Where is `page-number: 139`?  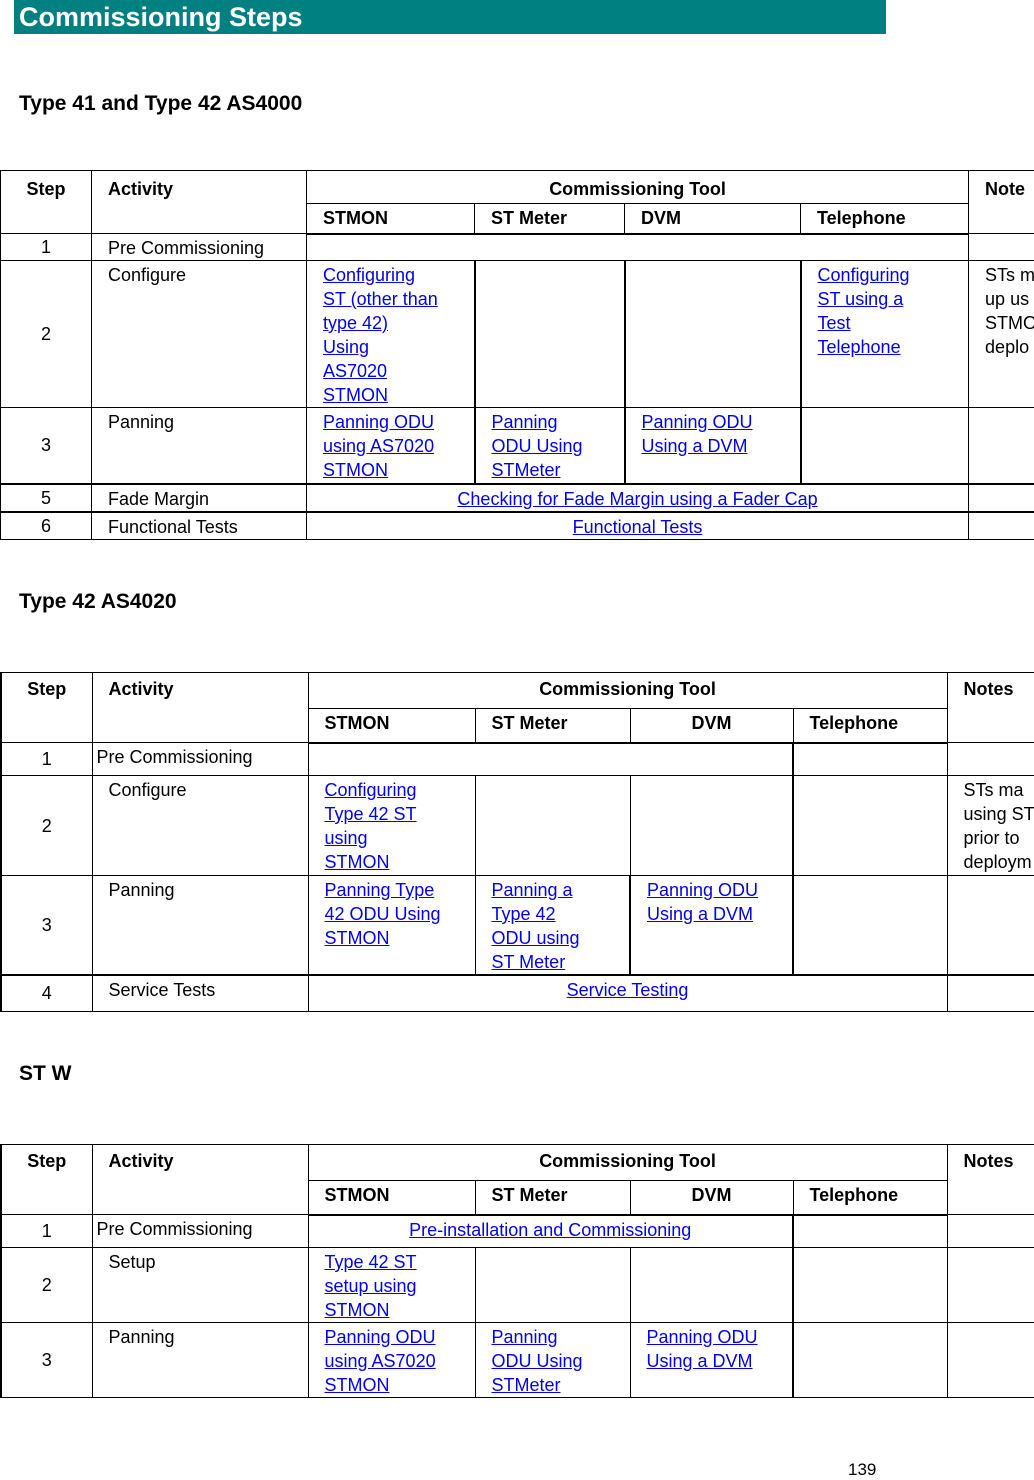
page-number: 139 is located at coordinates (862, 1469).